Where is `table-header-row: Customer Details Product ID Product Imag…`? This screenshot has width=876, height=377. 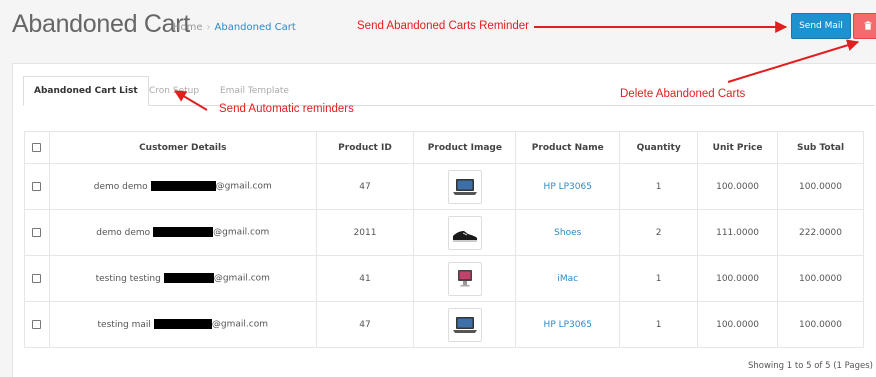
table-header-row: Customer Details Product ID Product Imag… is located at coordinates (444, 147).